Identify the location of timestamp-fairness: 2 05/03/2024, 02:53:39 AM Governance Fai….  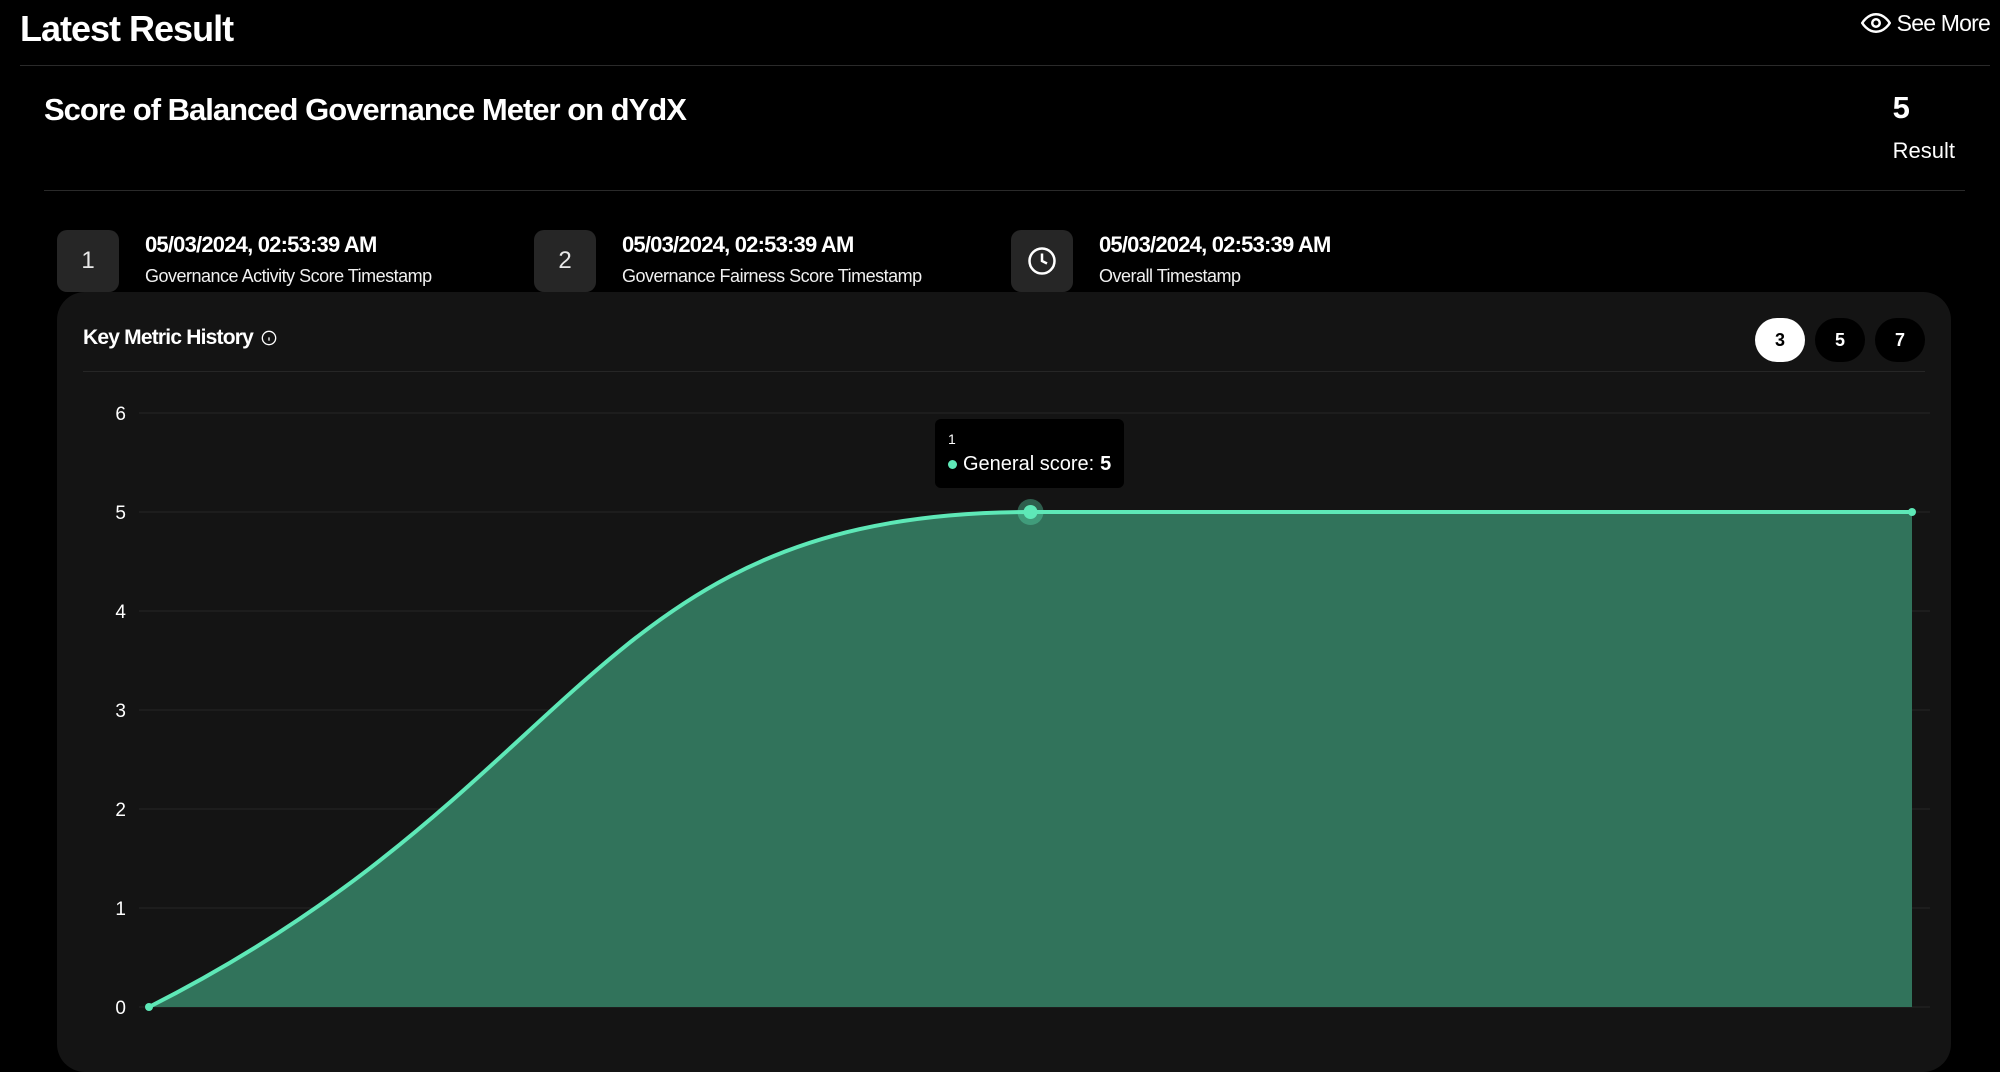
(728, 261).